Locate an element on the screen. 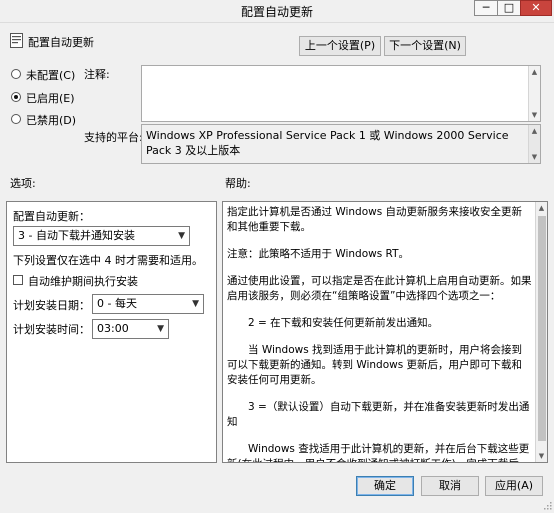 This screenshot has width=554, height=513. help-paragraph: 2 = 在下载和安装任何更新前发出通知。 is located at coordinates (343, 323).